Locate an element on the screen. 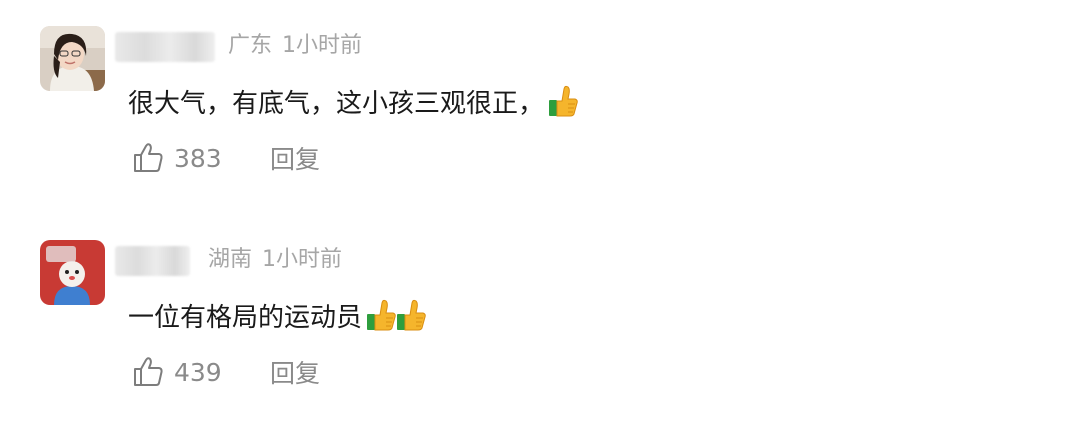 Image resolution: width=1080 pixels, height=424 pixels. comment-text: 一位有格局的运动员 is located at coordinates (277, 318).